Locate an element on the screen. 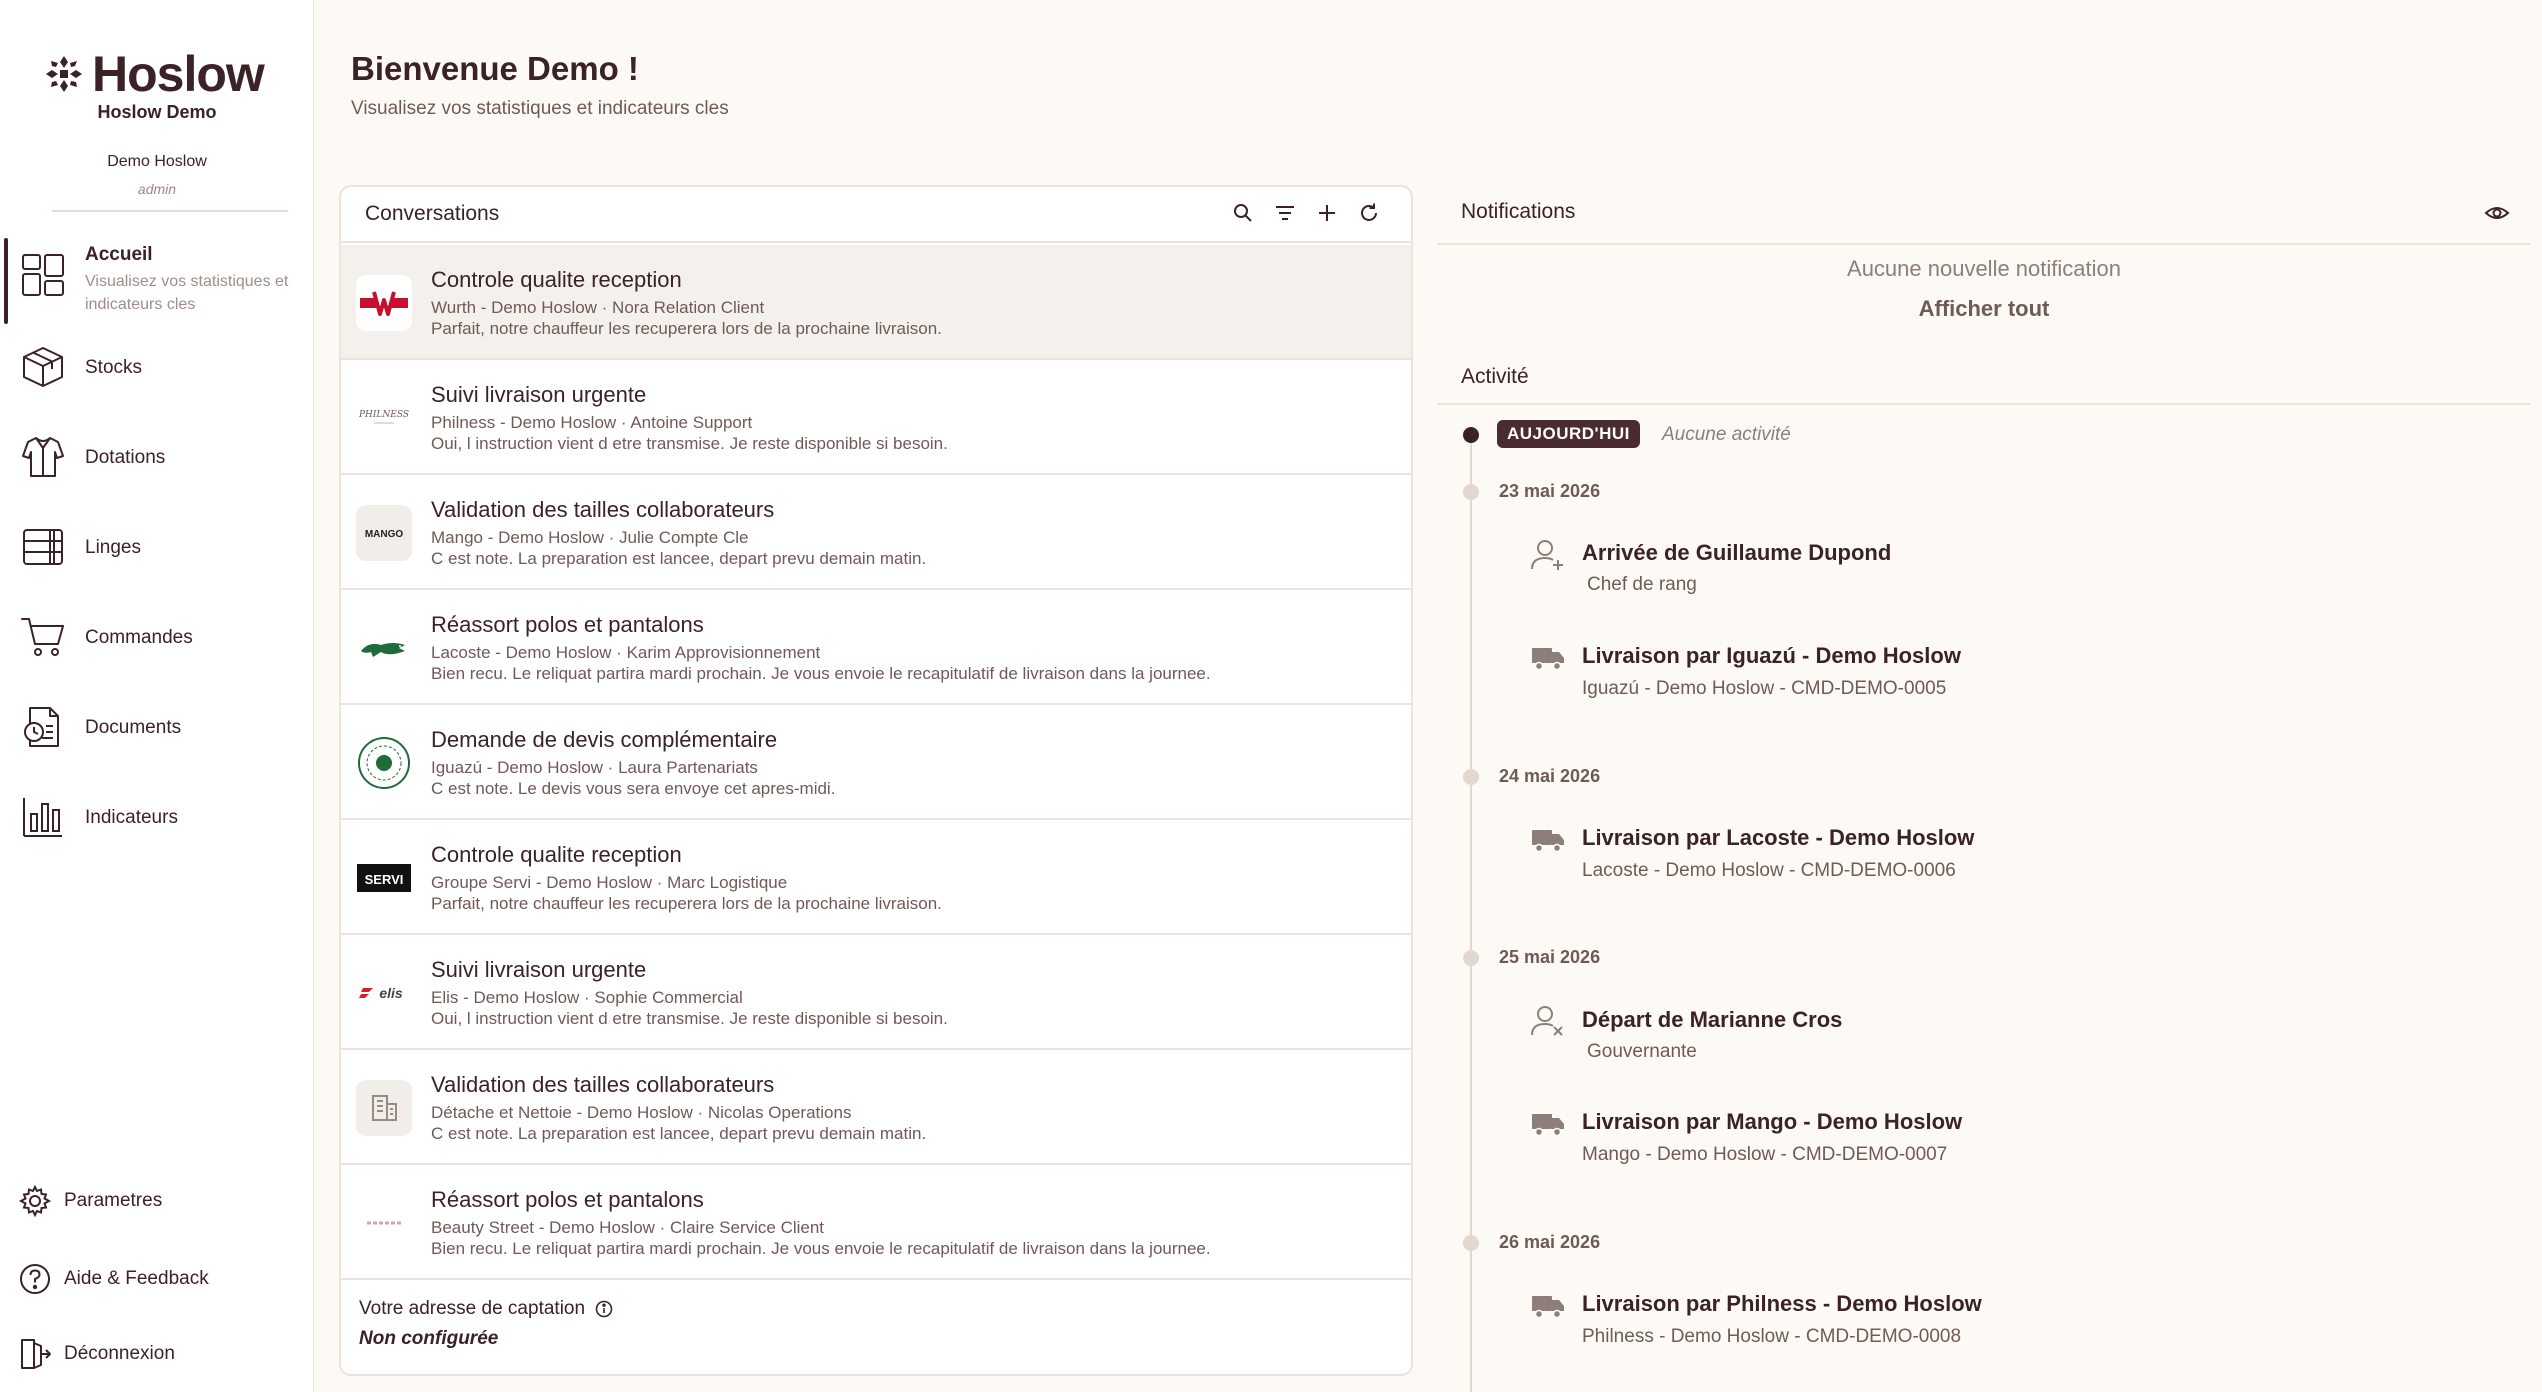 This screenshot has width=2542, height=1392. elis-logo: elis is located at coordinates (384, 993).